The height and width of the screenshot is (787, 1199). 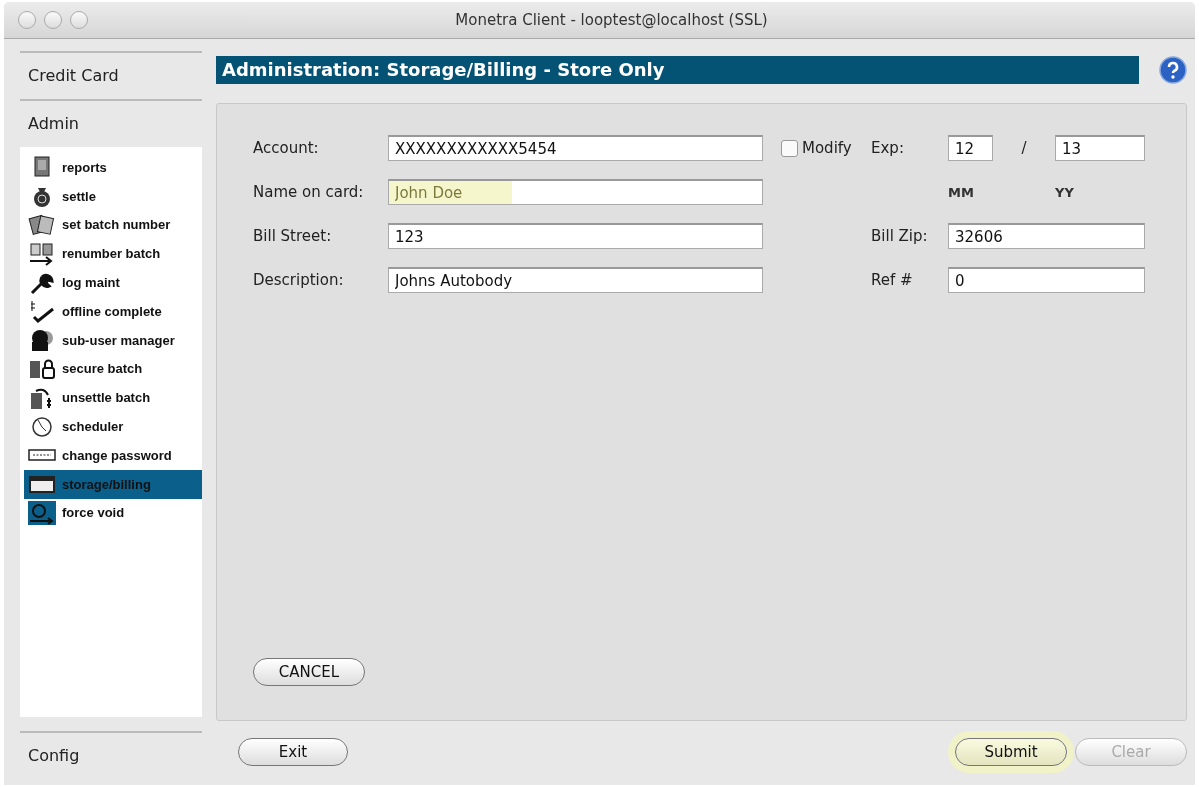 I want to click on sidebar-item: offline complete, so click(x=113, y=311).